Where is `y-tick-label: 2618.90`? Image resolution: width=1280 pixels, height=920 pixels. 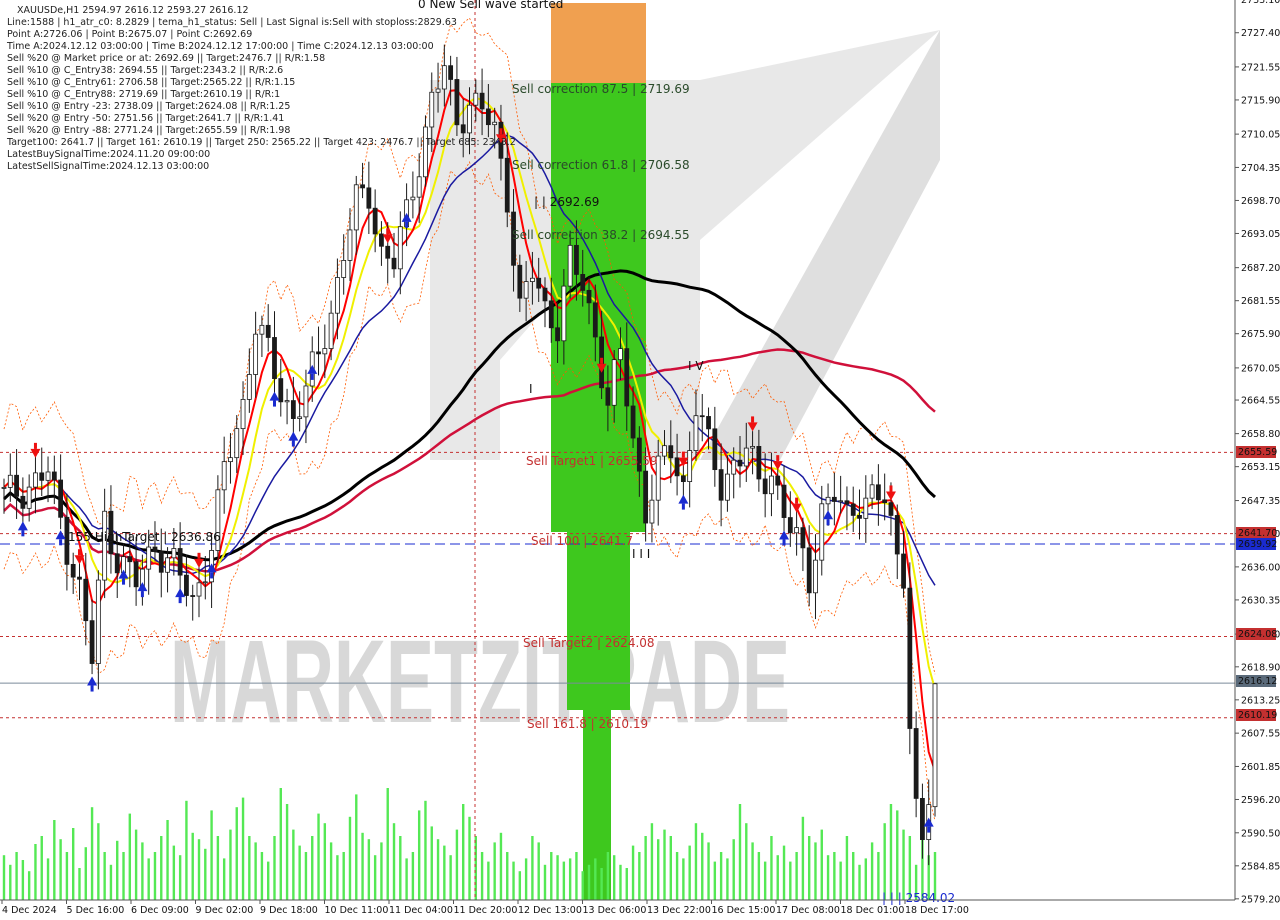 y-tick-label: 2618.90 is located at coordinates (1260, 667).